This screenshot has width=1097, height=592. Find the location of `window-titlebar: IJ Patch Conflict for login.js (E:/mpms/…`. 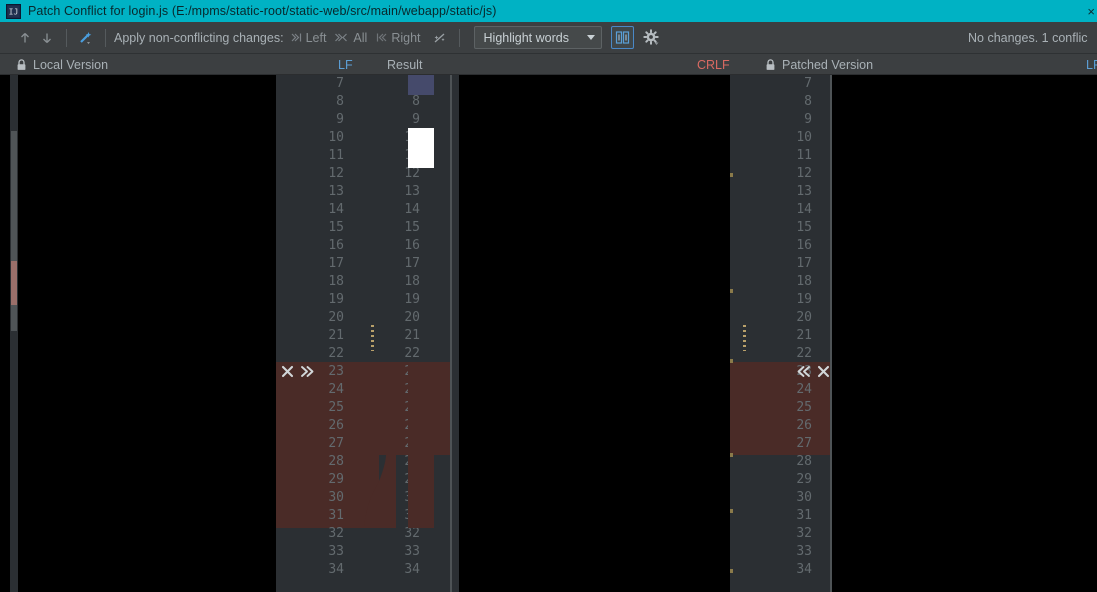

window-titlebar: IJ Patch Conflict for login.js (E:/mpms/… is located at coordinates (548, 11).